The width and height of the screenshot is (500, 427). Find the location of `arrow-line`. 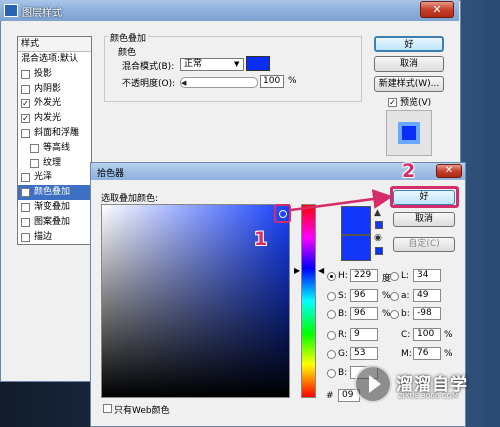

arrow-line is located at coordinates (341, 200).